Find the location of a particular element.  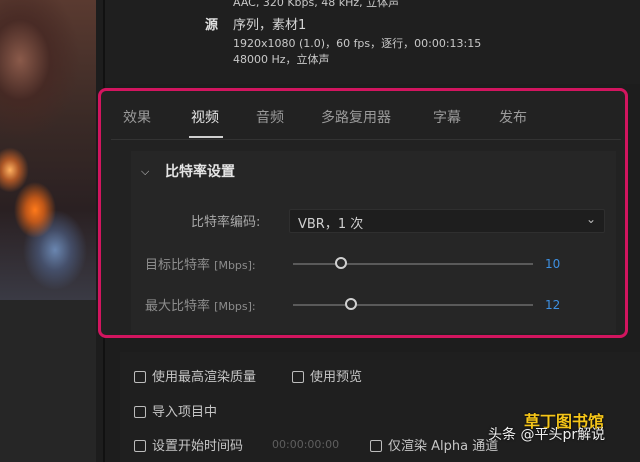

tab-divider is located at coordinates (366, 139).